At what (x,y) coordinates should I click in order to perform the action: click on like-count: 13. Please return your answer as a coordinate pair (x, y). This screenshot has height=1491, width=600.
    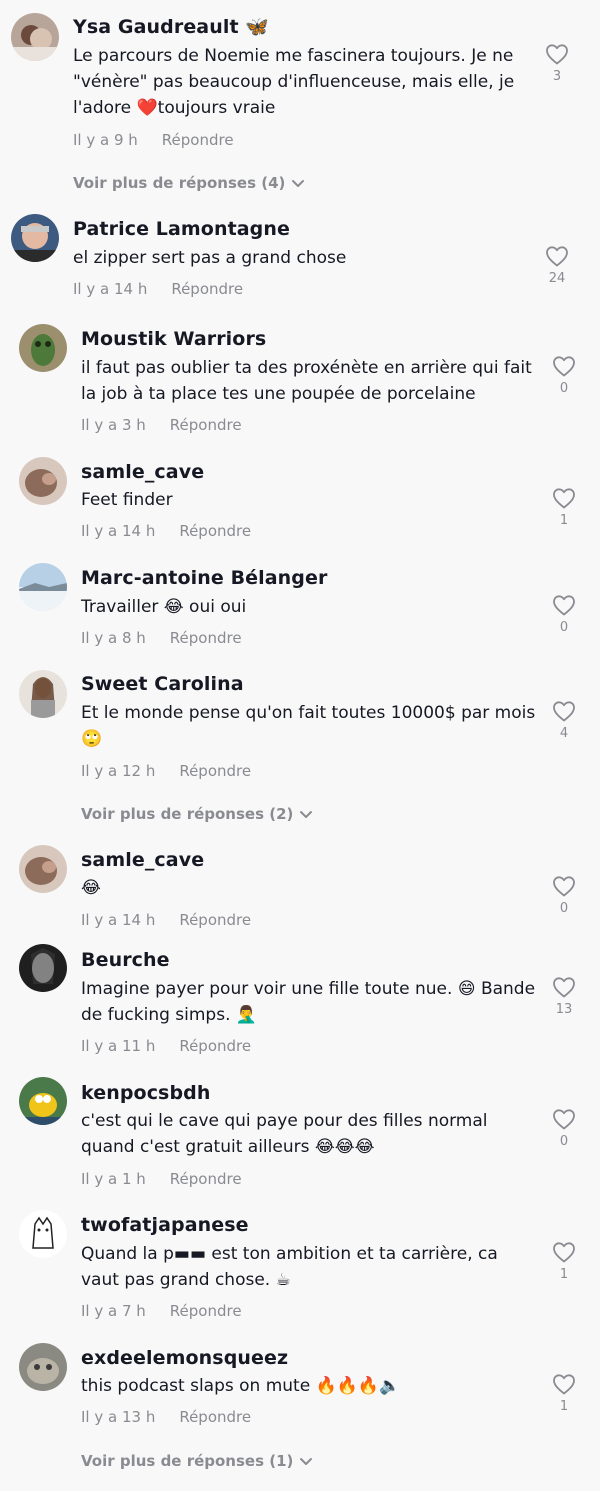
    Looking at the image, I should click on (564, 1009).